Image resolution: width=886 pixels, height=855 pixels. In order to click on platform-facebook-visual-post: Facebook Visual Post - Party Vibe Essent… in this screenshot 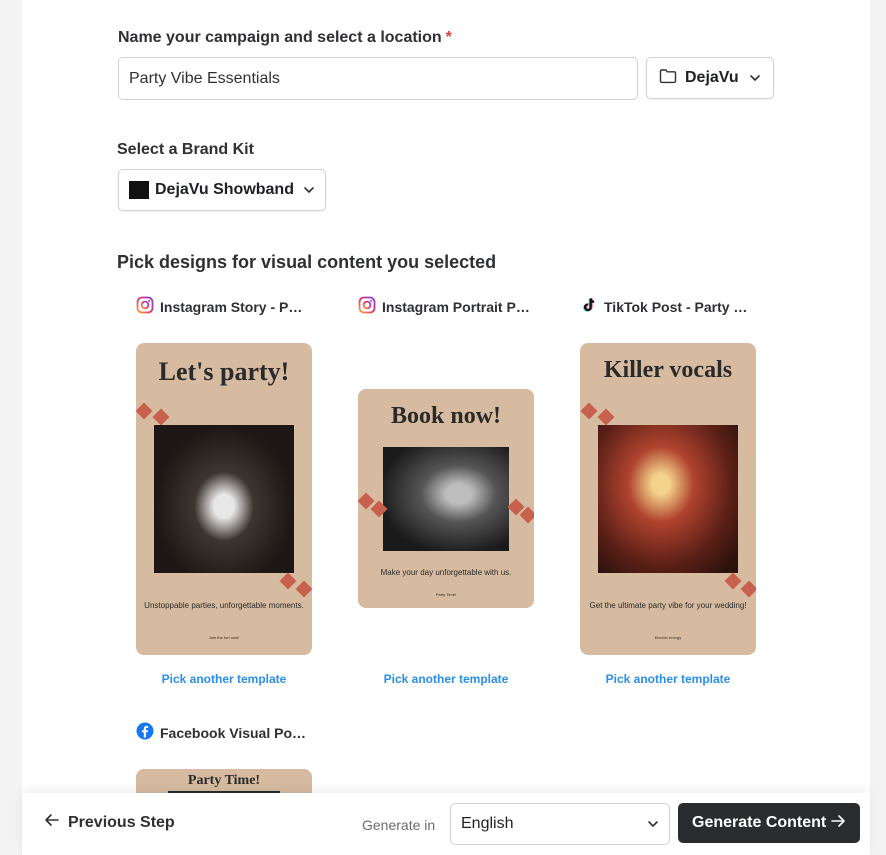, I will do `click(224, 733)`.